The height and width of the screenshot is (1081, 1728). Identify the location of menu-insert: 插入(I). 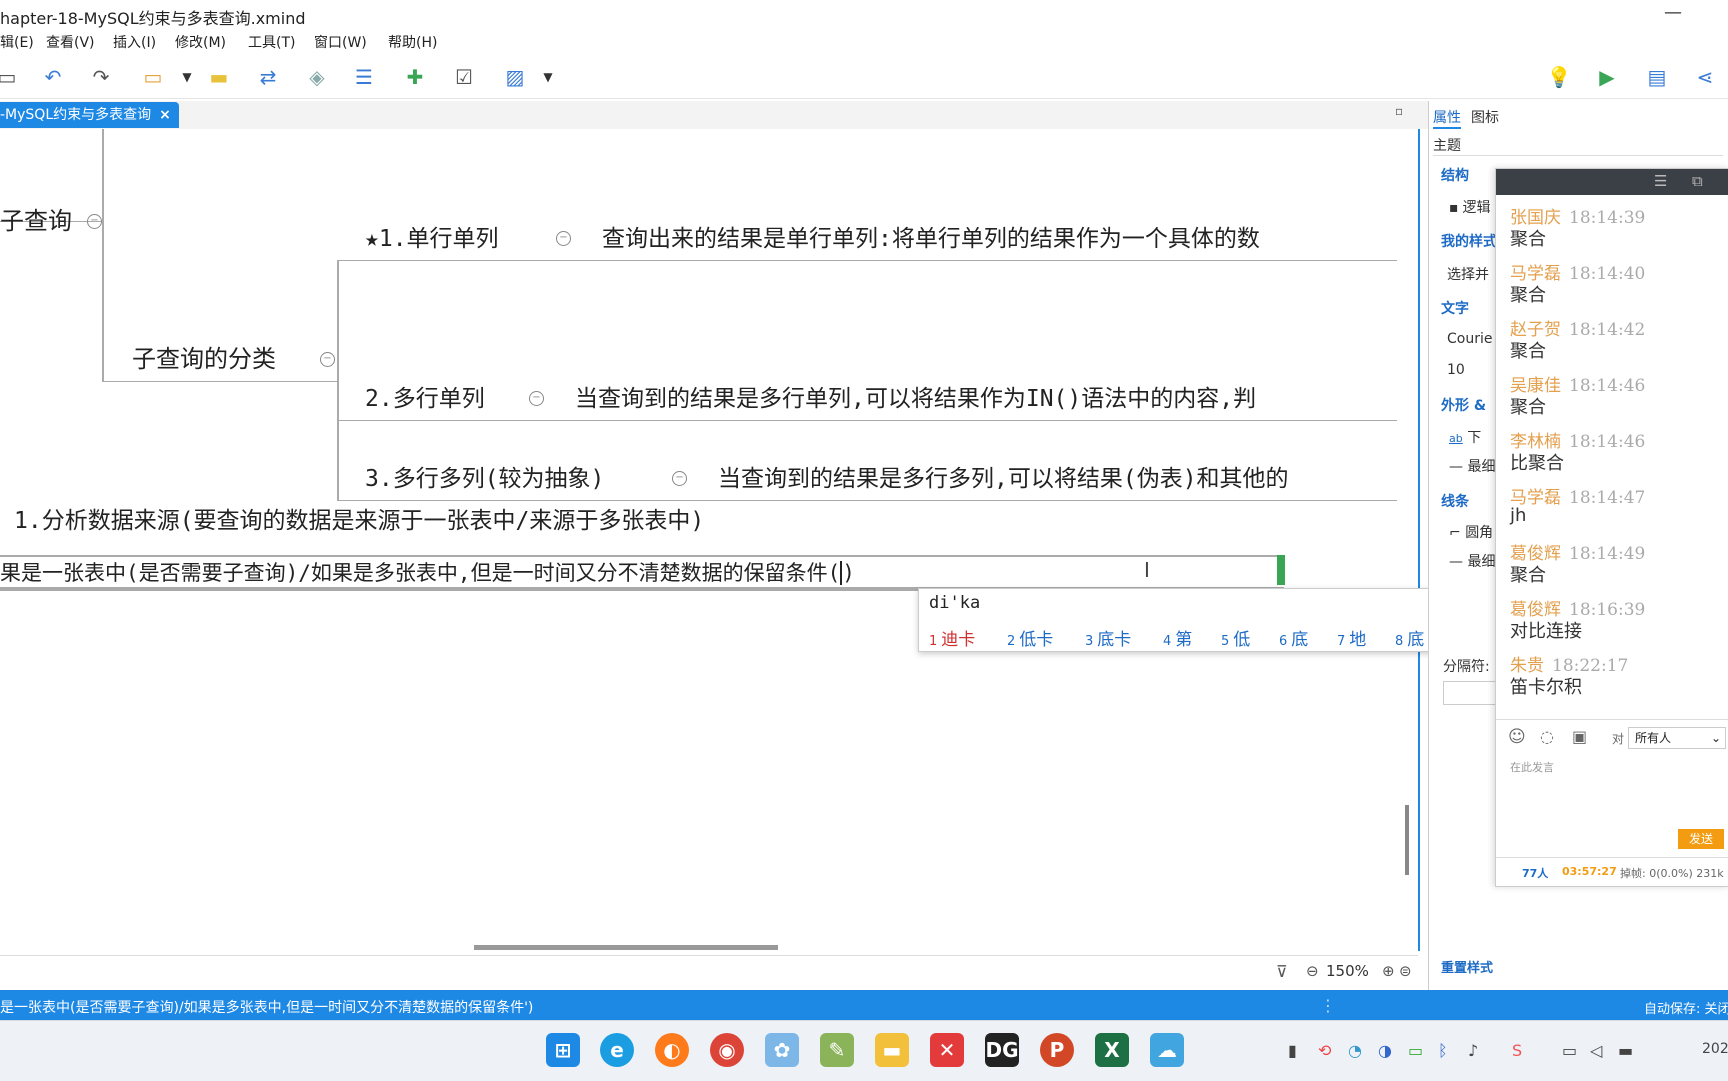
(134, 42).